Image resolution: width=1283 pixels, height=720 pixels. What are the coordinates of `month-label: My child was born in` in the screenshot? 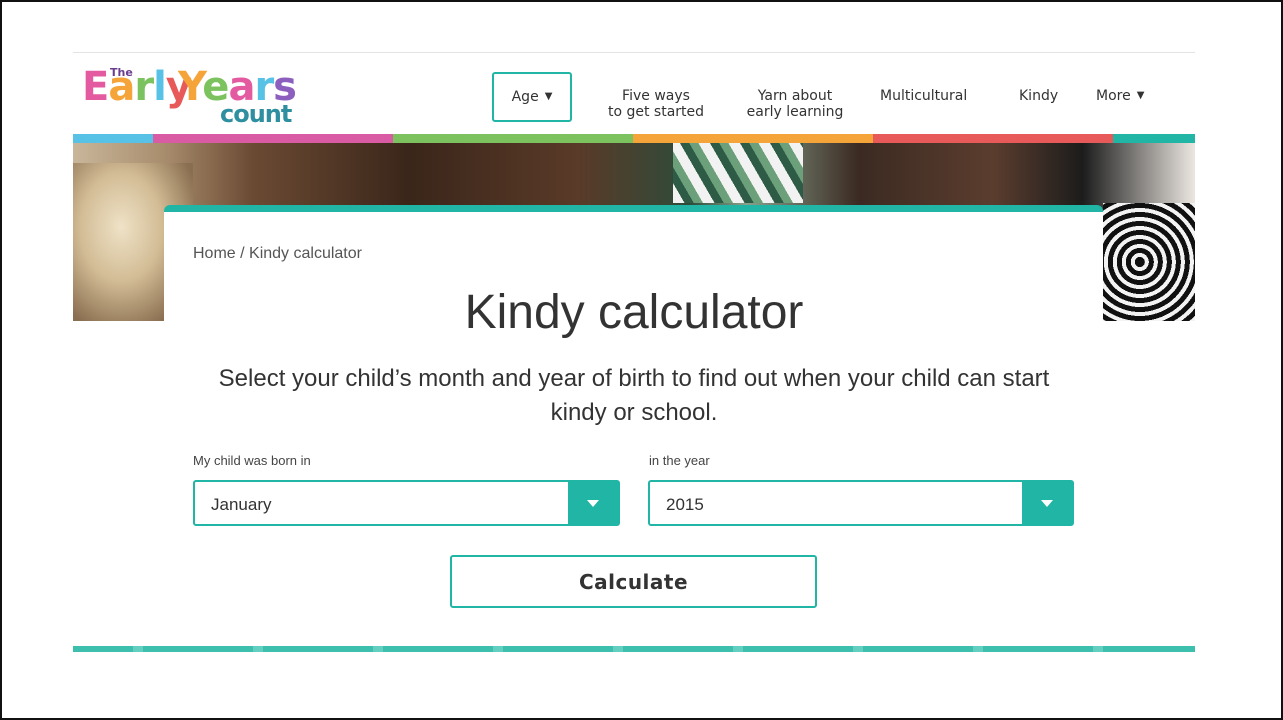 It's located at (252, 460).